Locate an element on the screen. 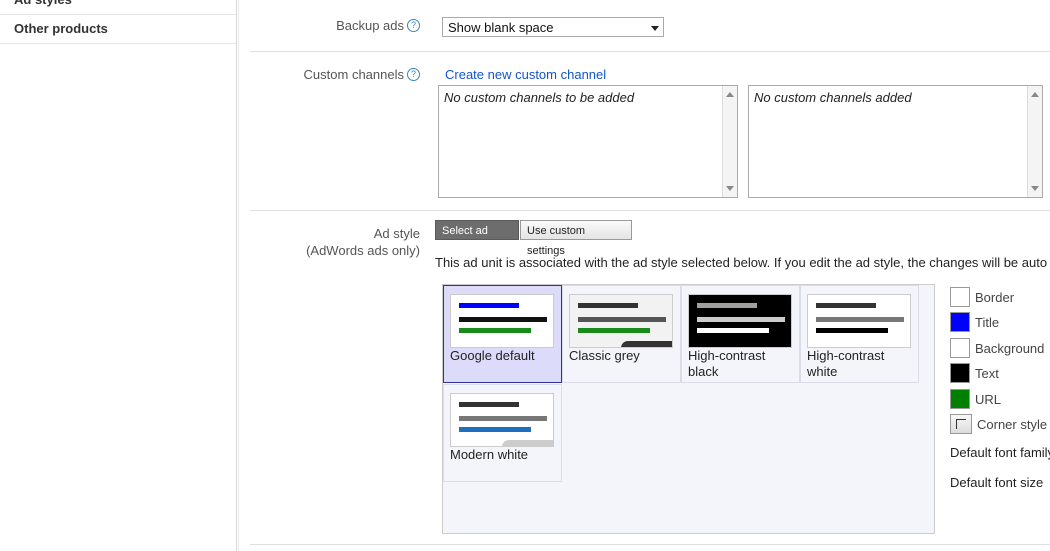  sidebar-item-ad-styles: Ad styles is located at coordinates (118, 7).